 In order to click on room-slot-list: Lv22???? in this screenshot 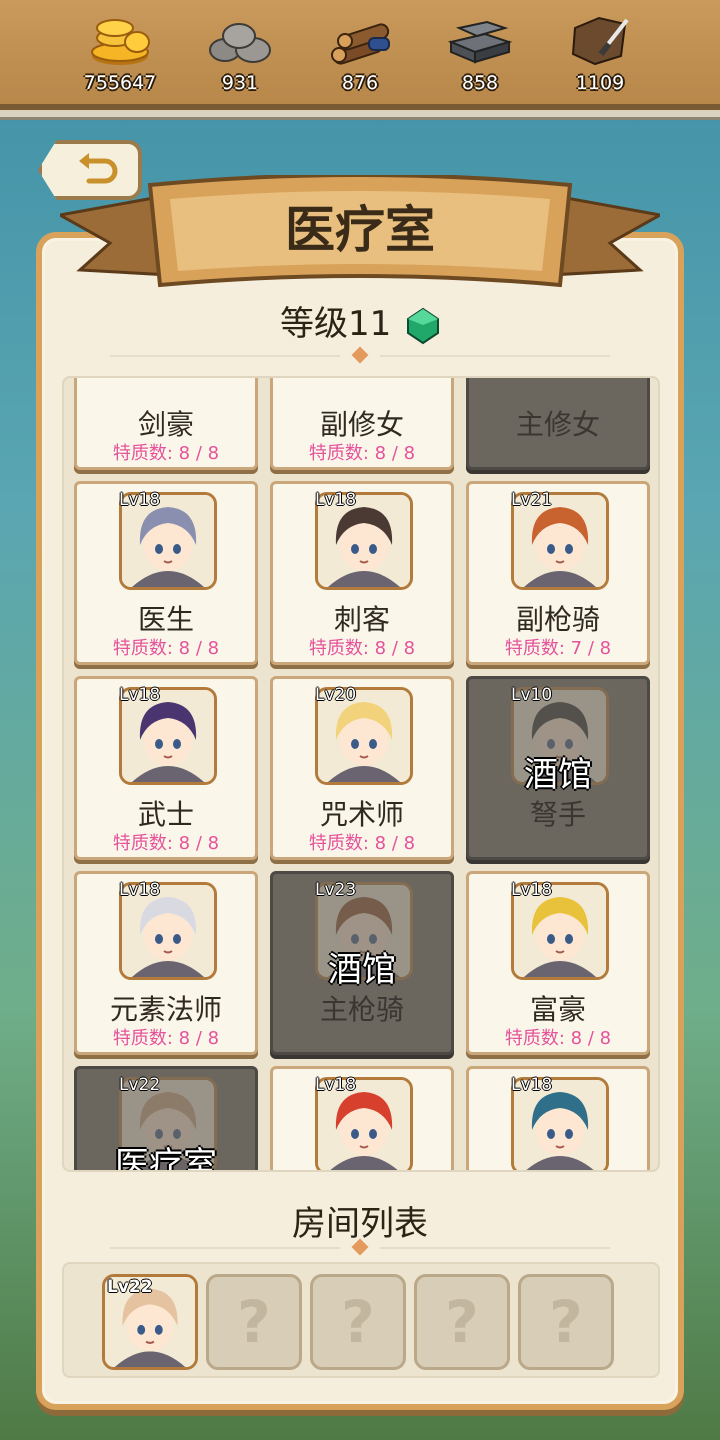, I will do `click(361, 1320)`.